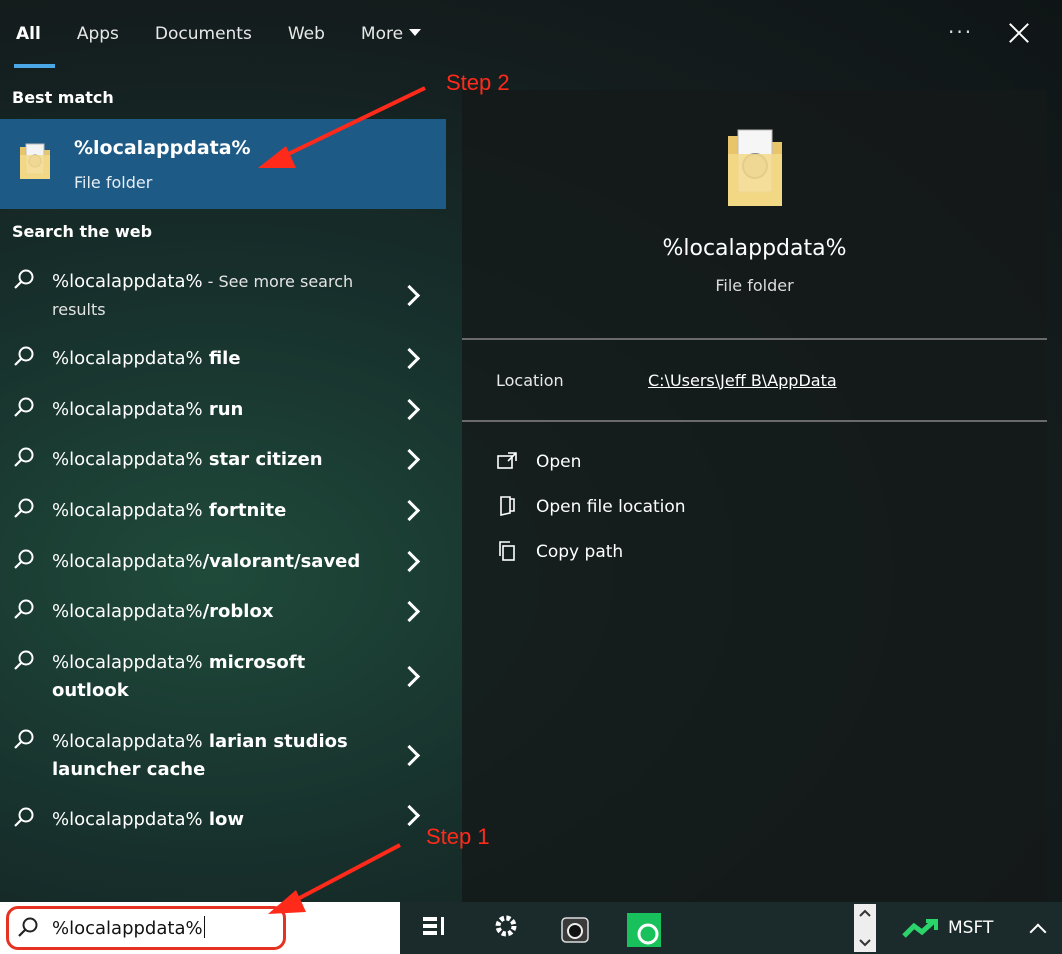 This screenshot has width=1062, height=954. I want to click on annotation-arrows, so click(342, 500).